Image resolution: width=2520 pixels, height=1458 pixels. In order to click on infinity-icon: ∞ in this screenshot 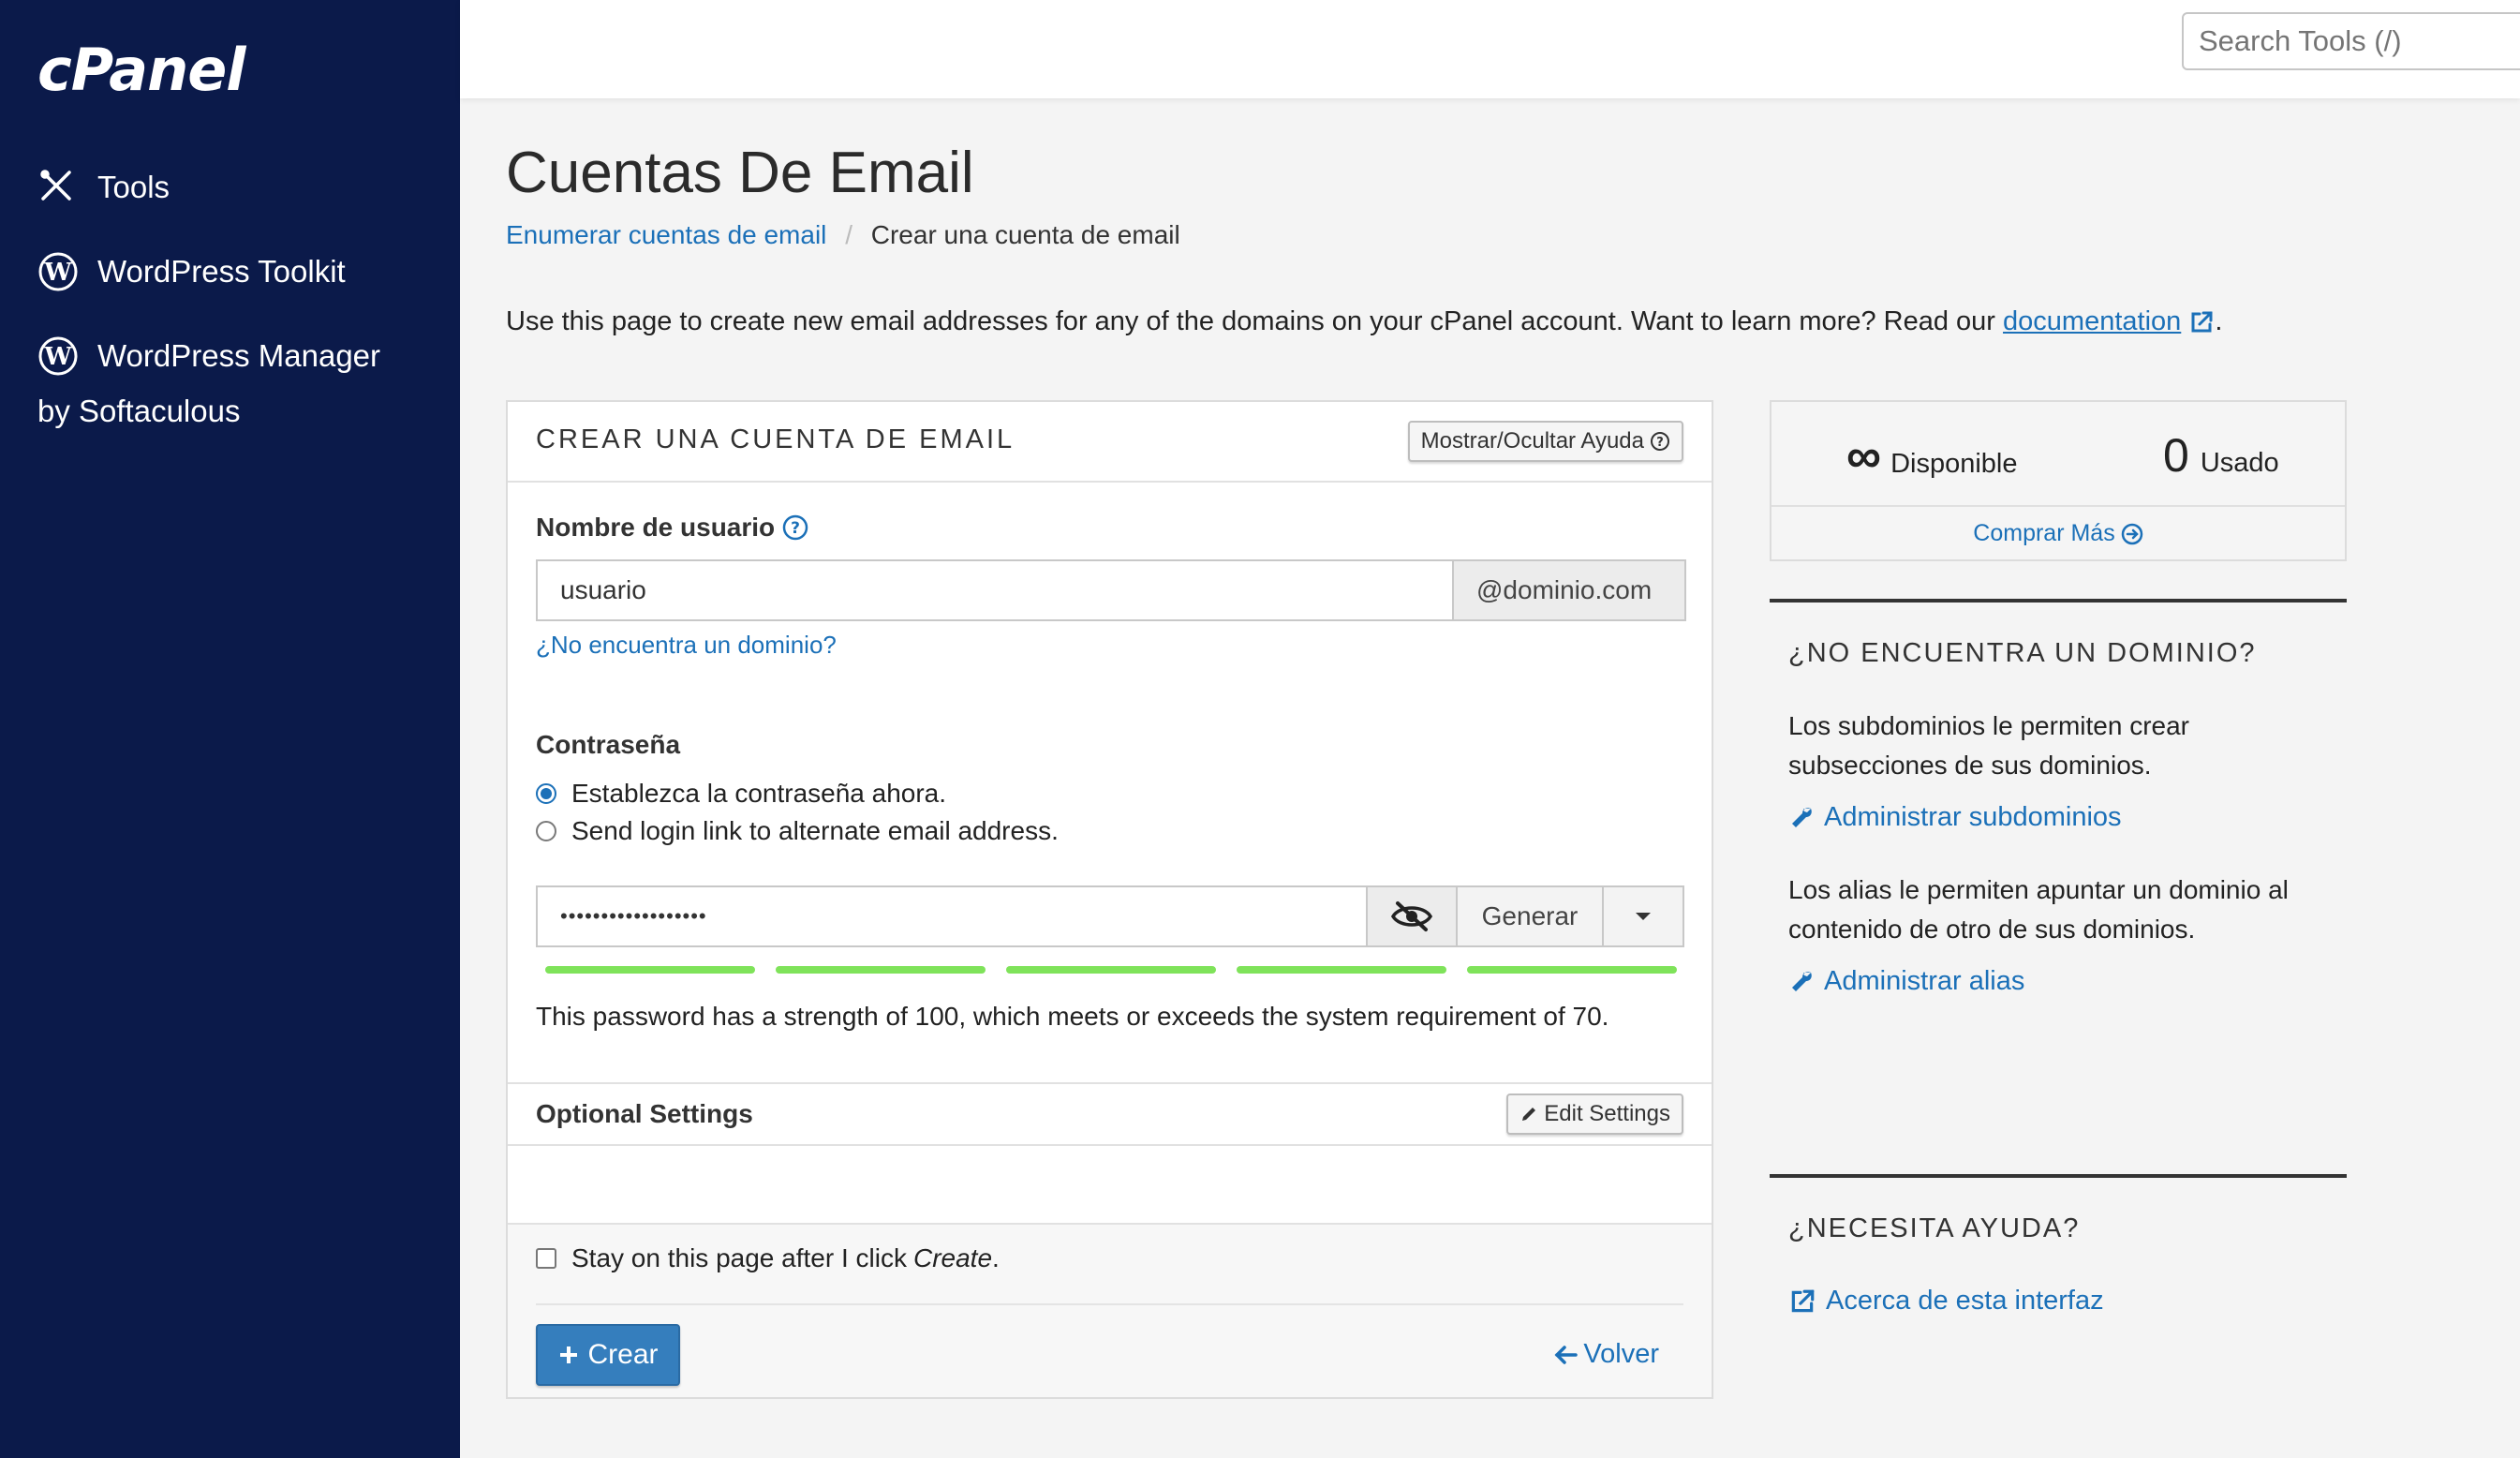, I will do `click(1864, 456)`.